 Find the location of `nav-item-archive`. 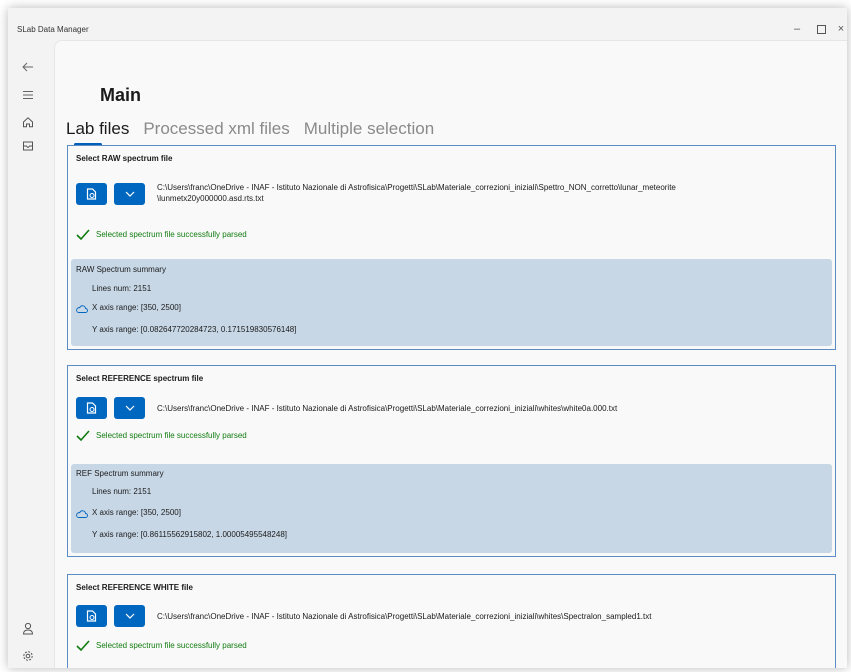

nav-item-archive is located at coordinates (28, 146).